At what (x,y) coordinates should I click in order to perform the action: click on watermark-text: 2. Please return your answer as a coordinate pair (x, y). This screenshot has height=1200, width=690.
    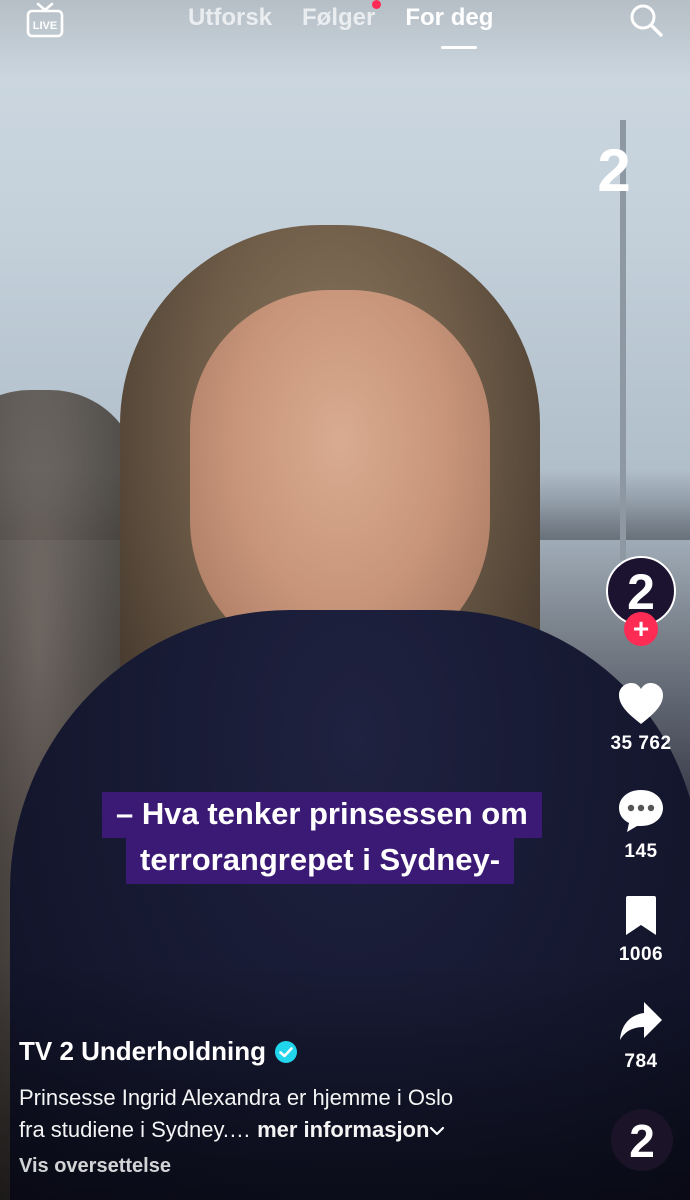
    Looking at the image, I should click on (613, 170).